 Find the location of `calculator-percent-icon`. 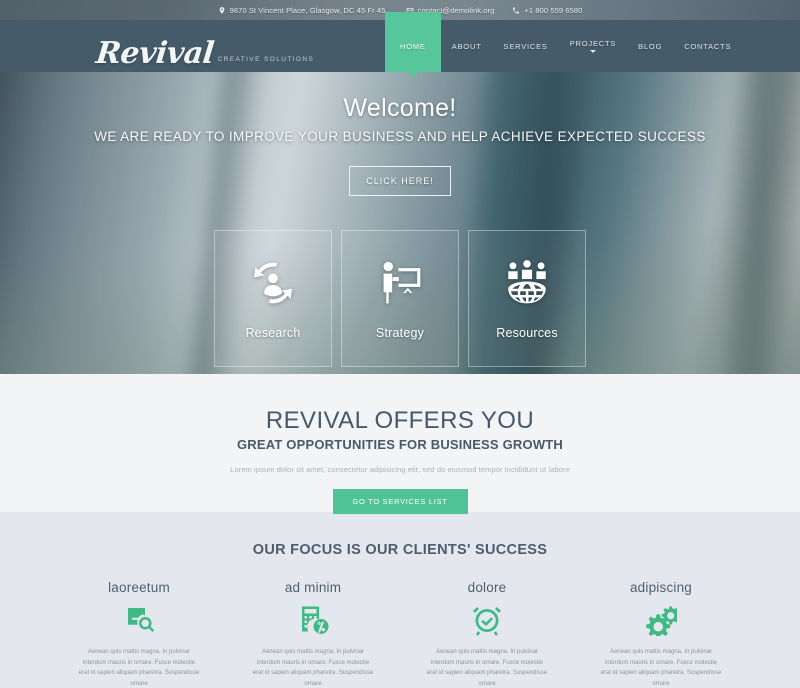

calculator-percent-icon is located at coordinates (313, 620).